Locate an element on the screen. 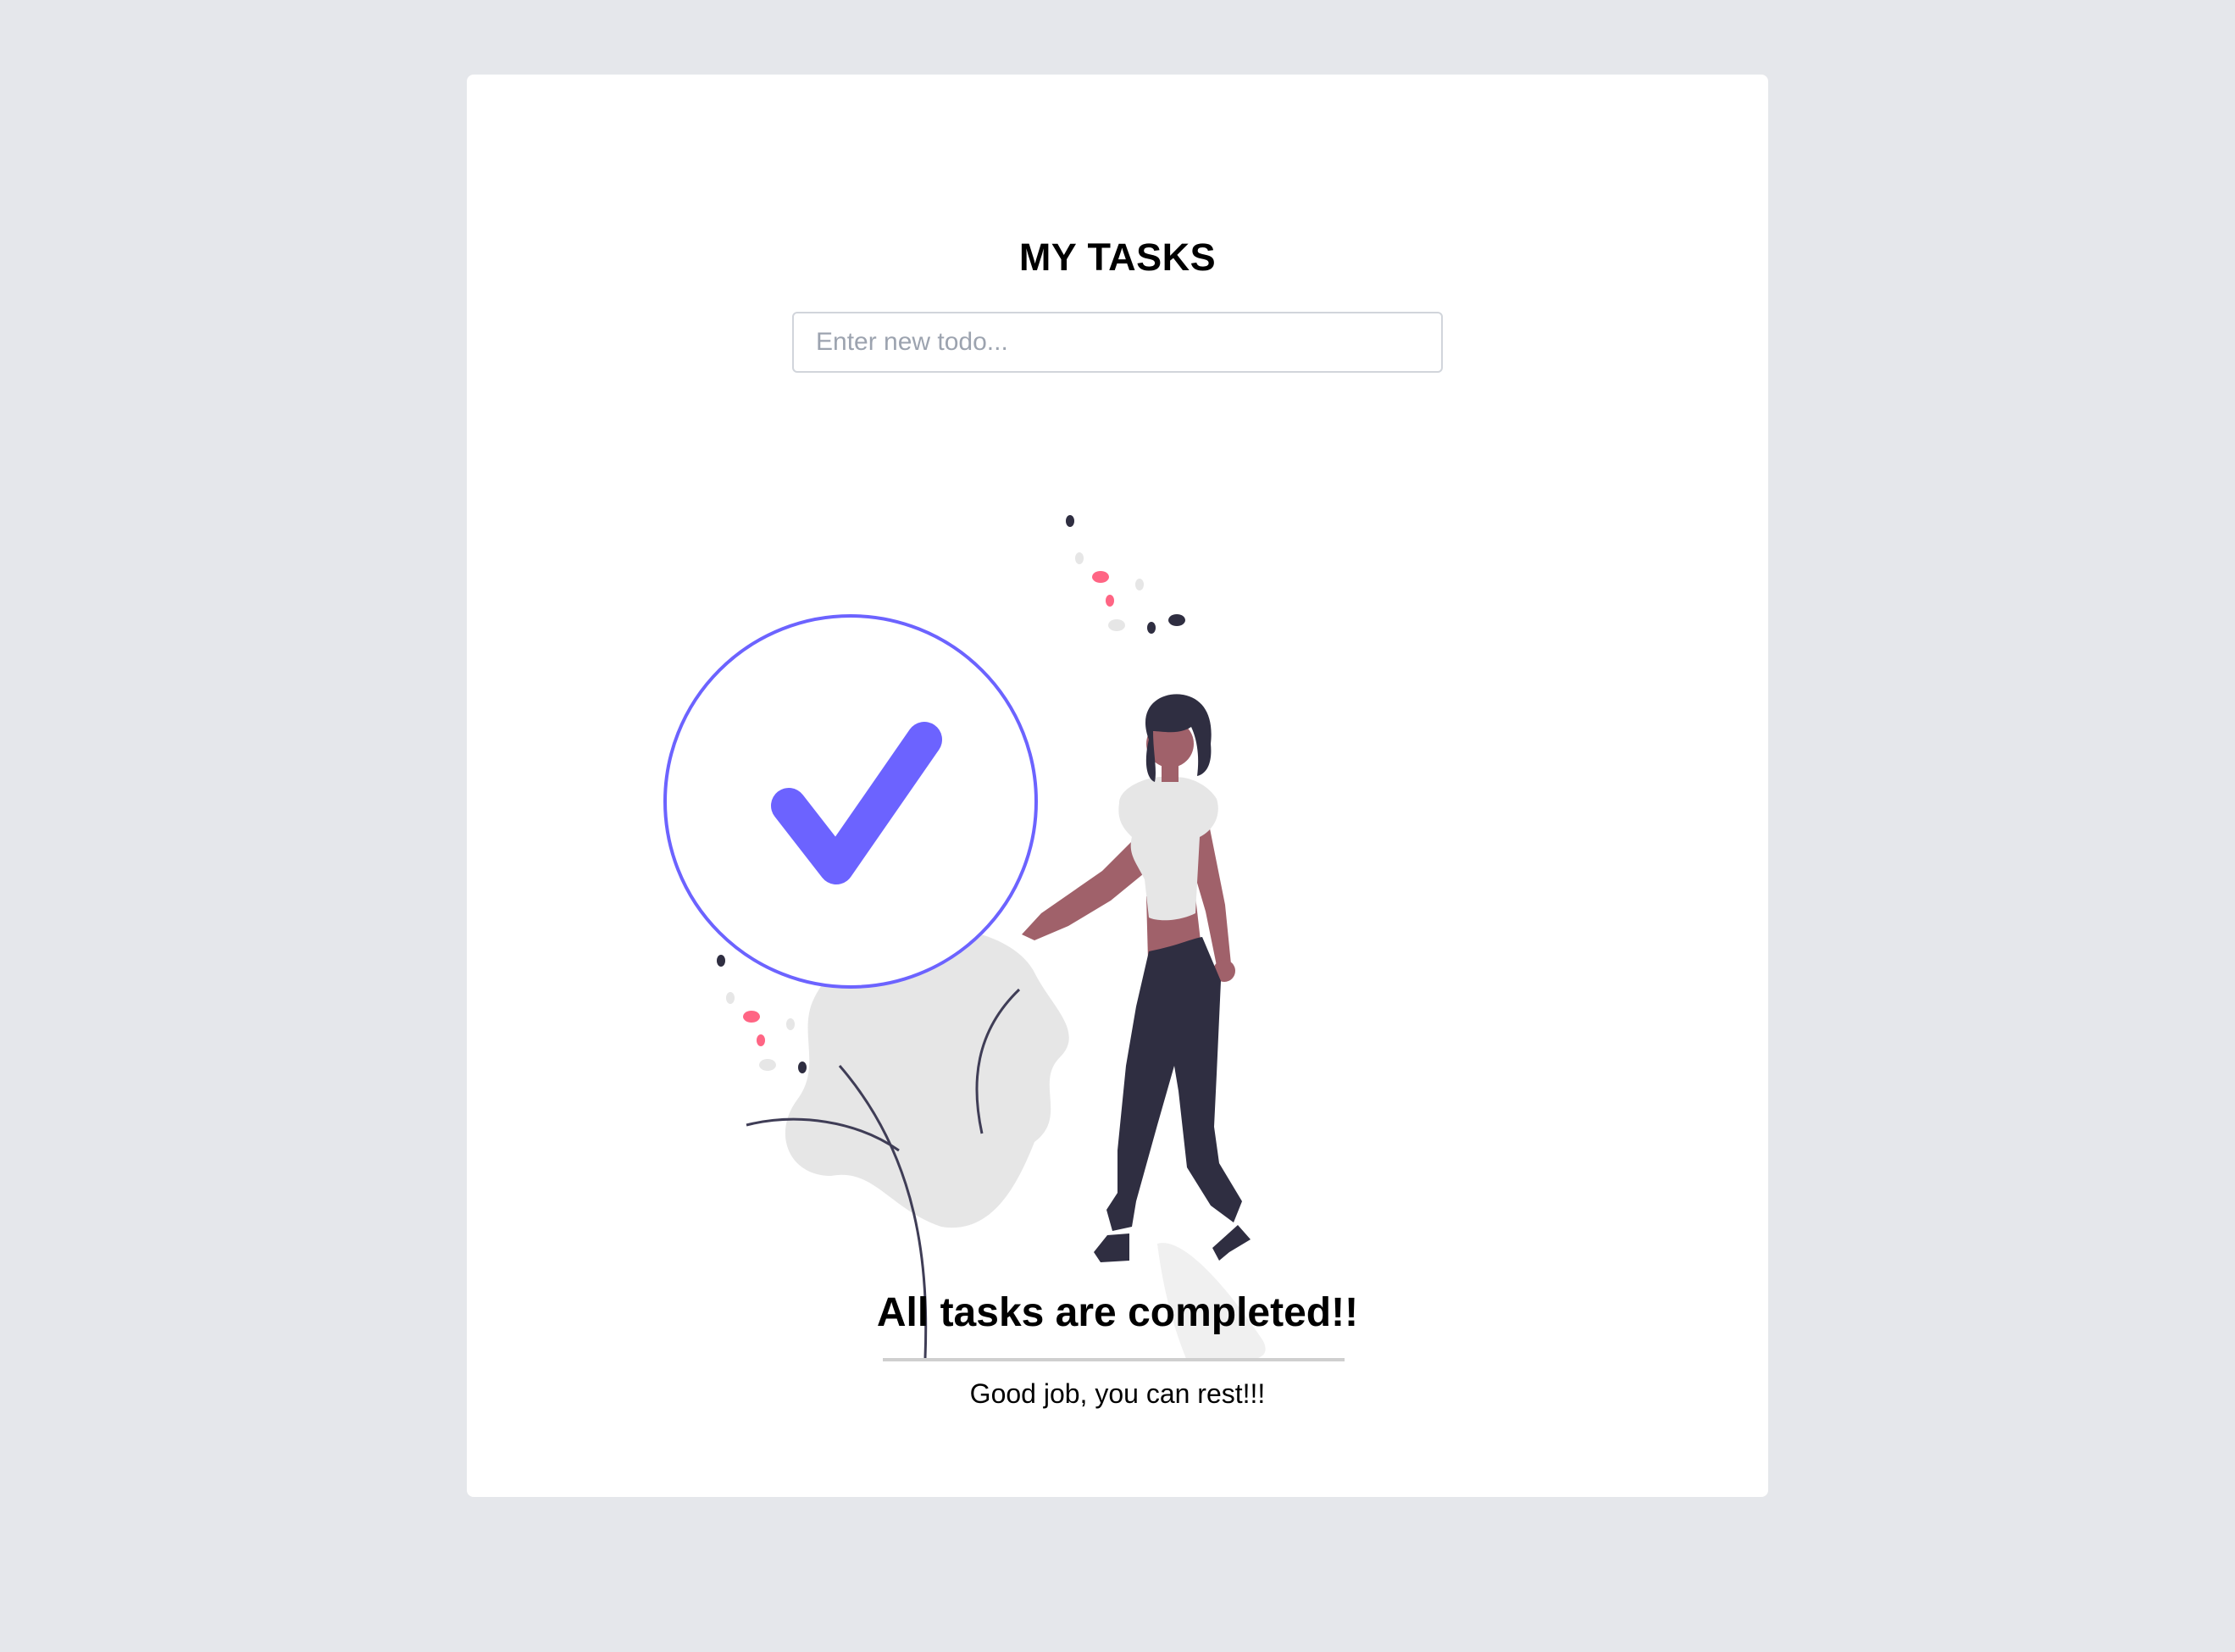 This screenshot has height=1652, width=2235. check-circle is located at coordinates (850, 801).